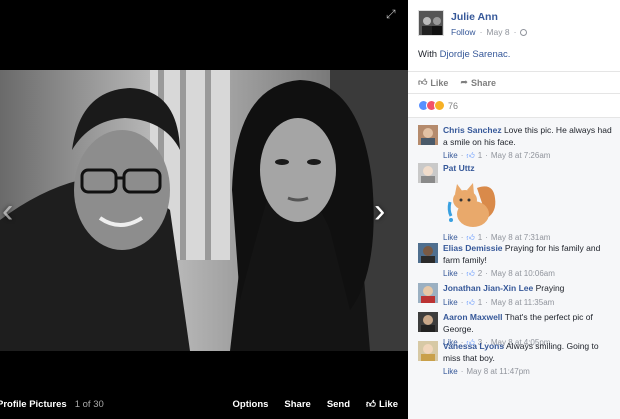 The width and height of the screenshot is (620, 419). What do you see at coordinates (464, 82) in the screenshot?
I see `share-arrow-icon: ➦` at bounding box center [464, 82].